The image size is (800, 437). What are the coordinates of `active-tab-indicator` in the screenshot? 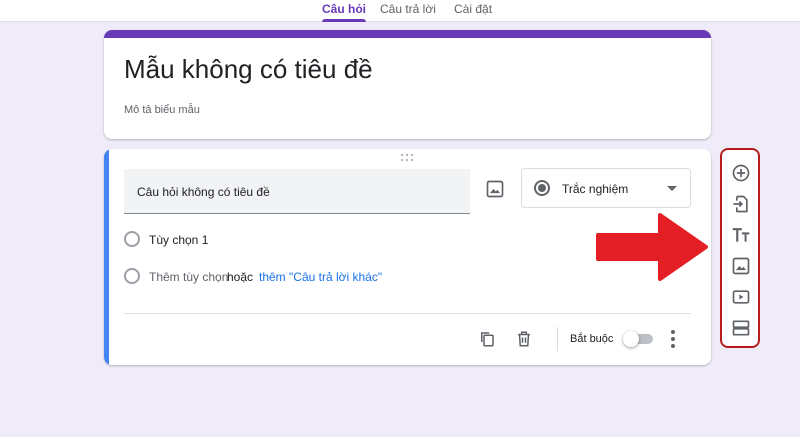 It's located at (344, 20).